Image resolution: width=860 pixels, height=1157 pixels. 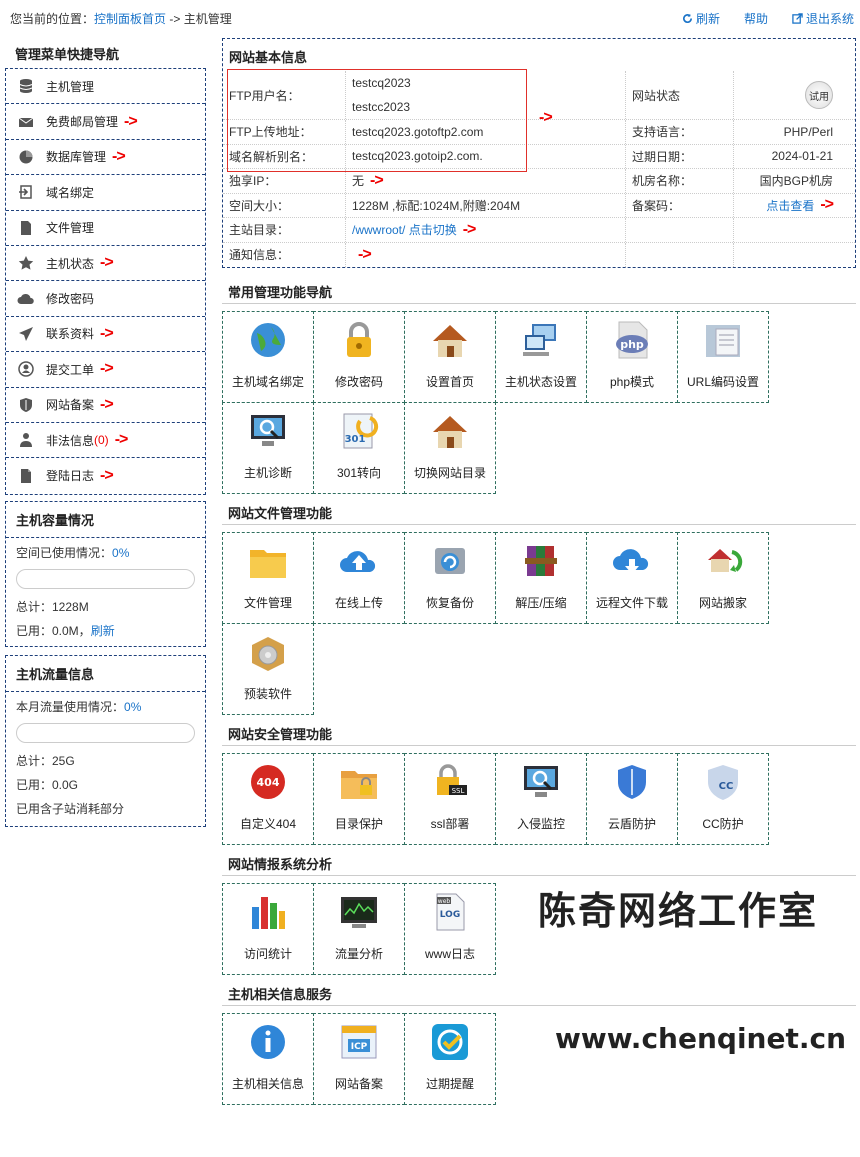 I want to click on function-tile: ICP 网站备案, so click(x=359, y=1059).